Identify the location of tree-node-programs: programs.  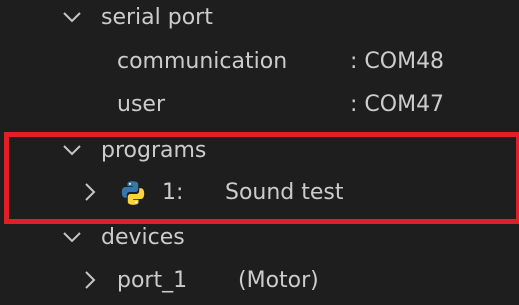
(259, 151).